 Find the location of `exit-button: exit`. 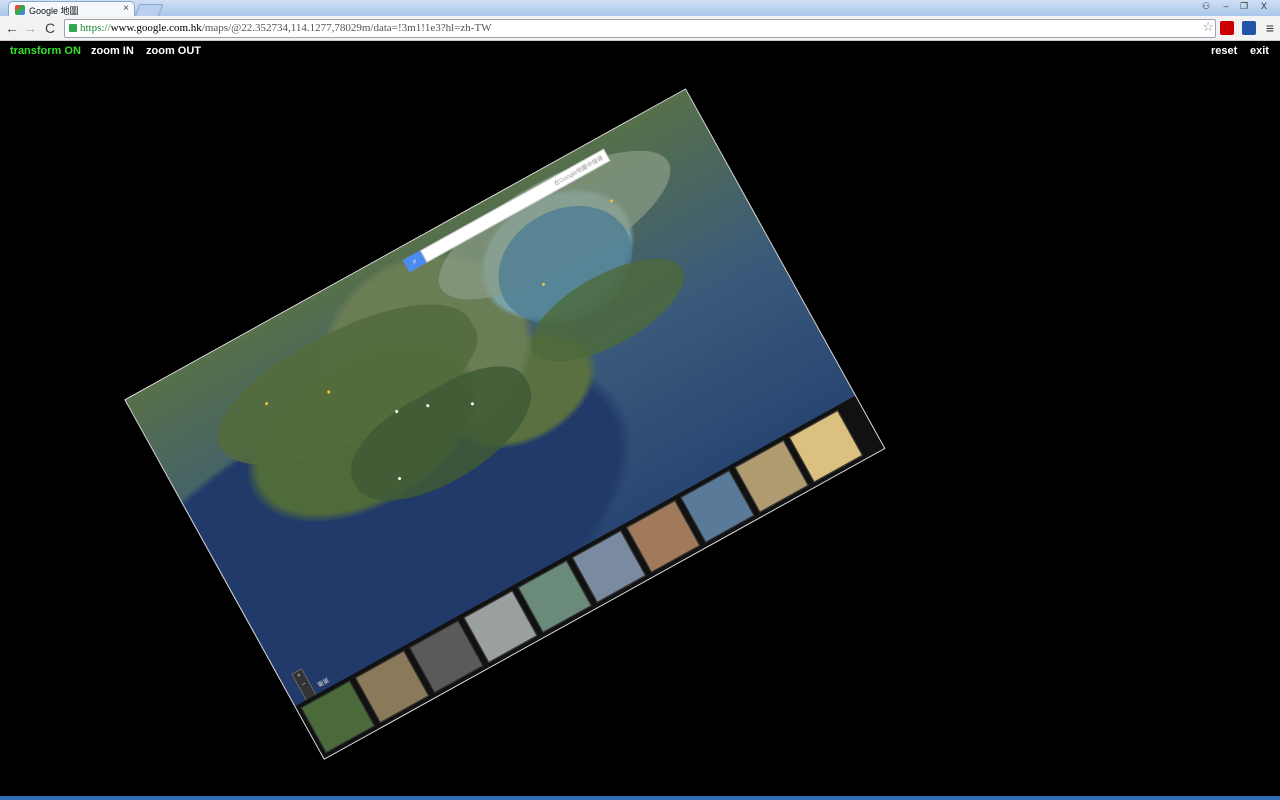

exit-button: exit is located at coordinates (1259, 51).